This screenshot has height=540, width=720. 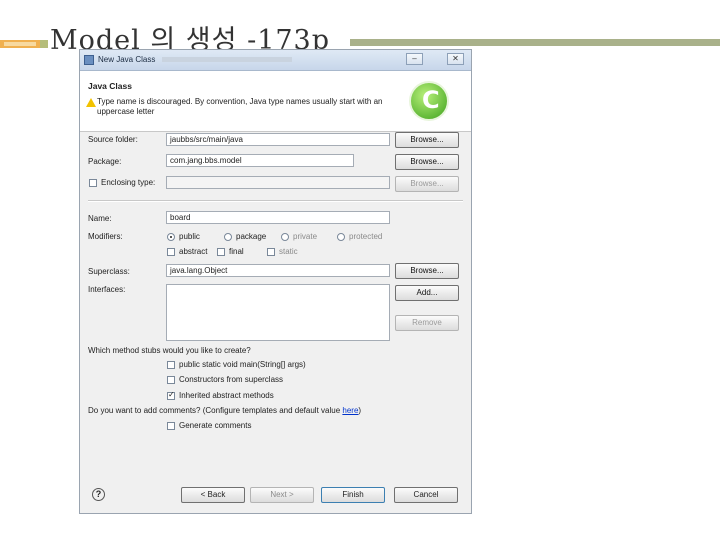 I want to click on finish-button: Finish, so click(x=353, y=495).